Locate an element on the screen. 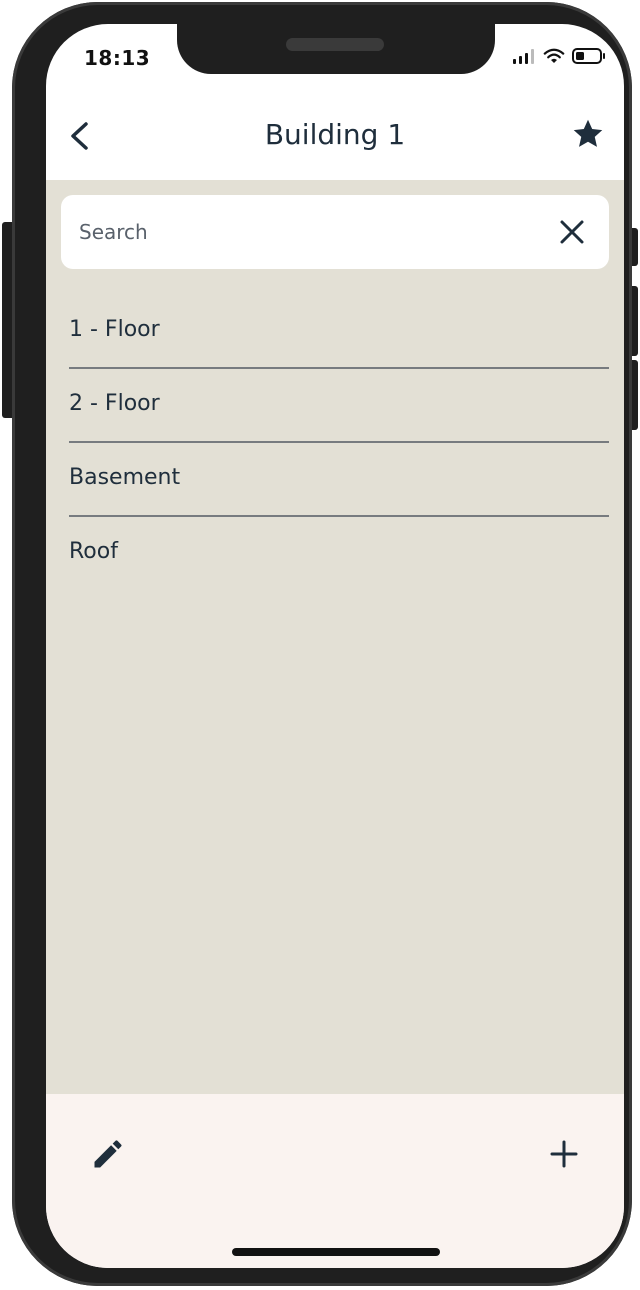 The image size is (640, 1290). list-item-label: 2 - Floor is located at coordinates (114, 403).